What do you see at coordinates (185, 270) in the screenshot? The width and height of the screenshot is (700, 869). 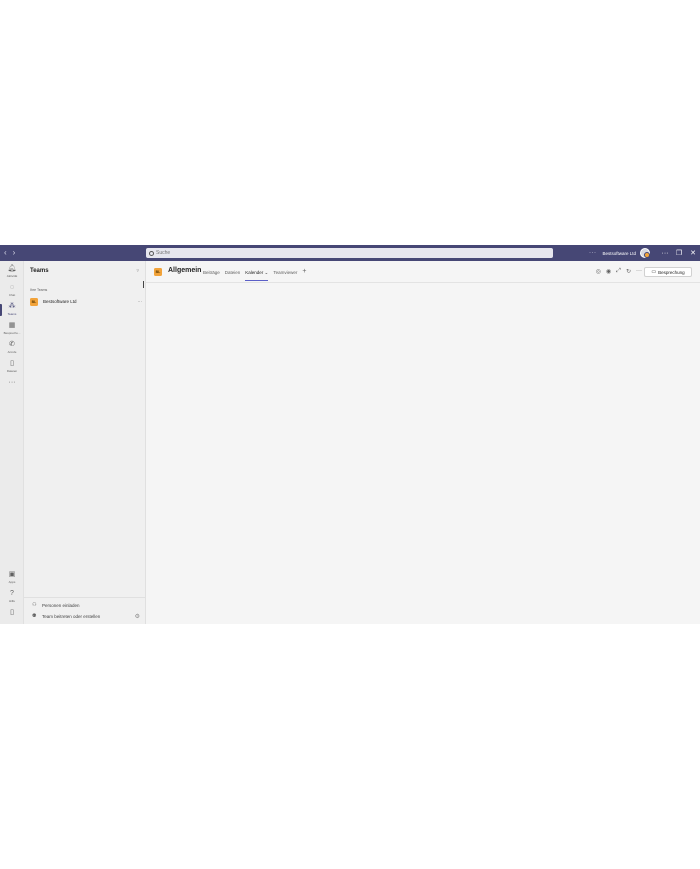 I see `page-title: Allgemein` at bounding box center [185, 270].